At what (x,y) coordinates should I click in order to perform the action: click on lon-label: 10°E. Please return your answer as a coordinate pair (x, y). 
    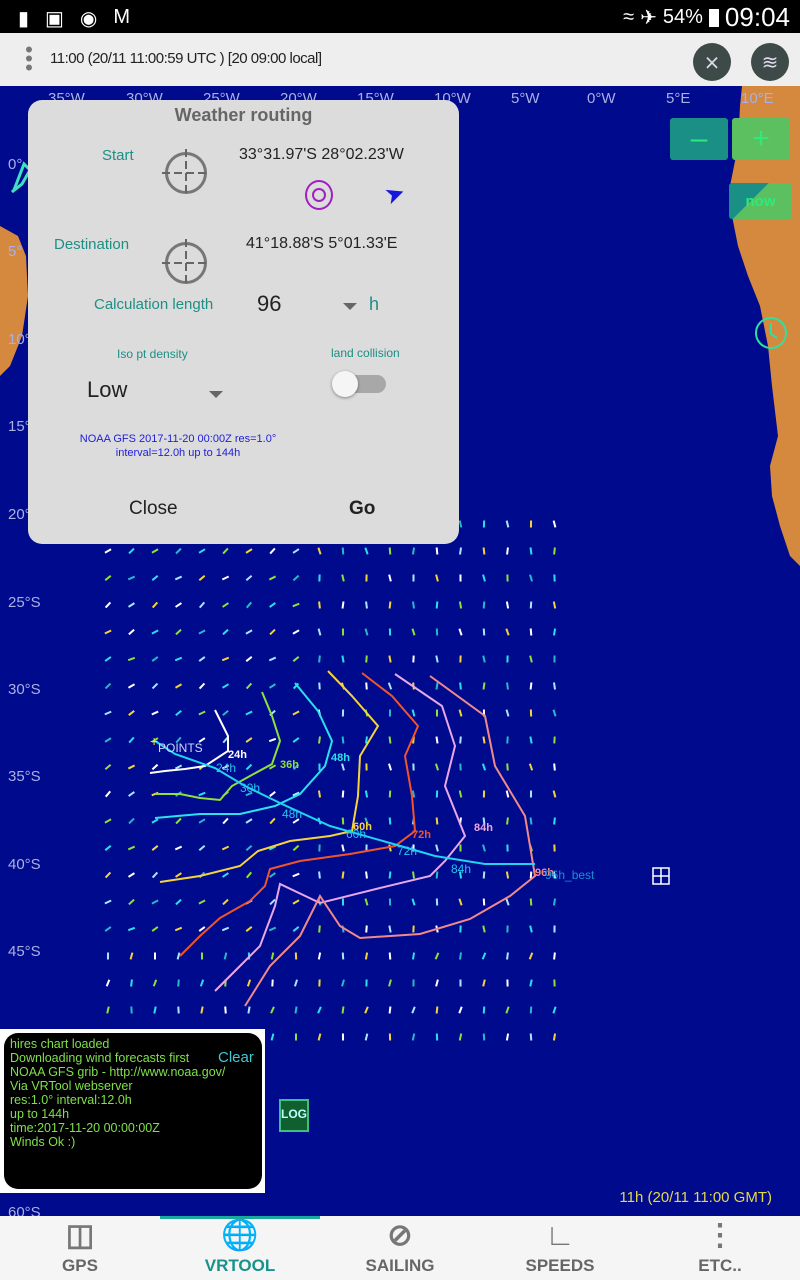
    Looking at the image, I should click on (757, 98).